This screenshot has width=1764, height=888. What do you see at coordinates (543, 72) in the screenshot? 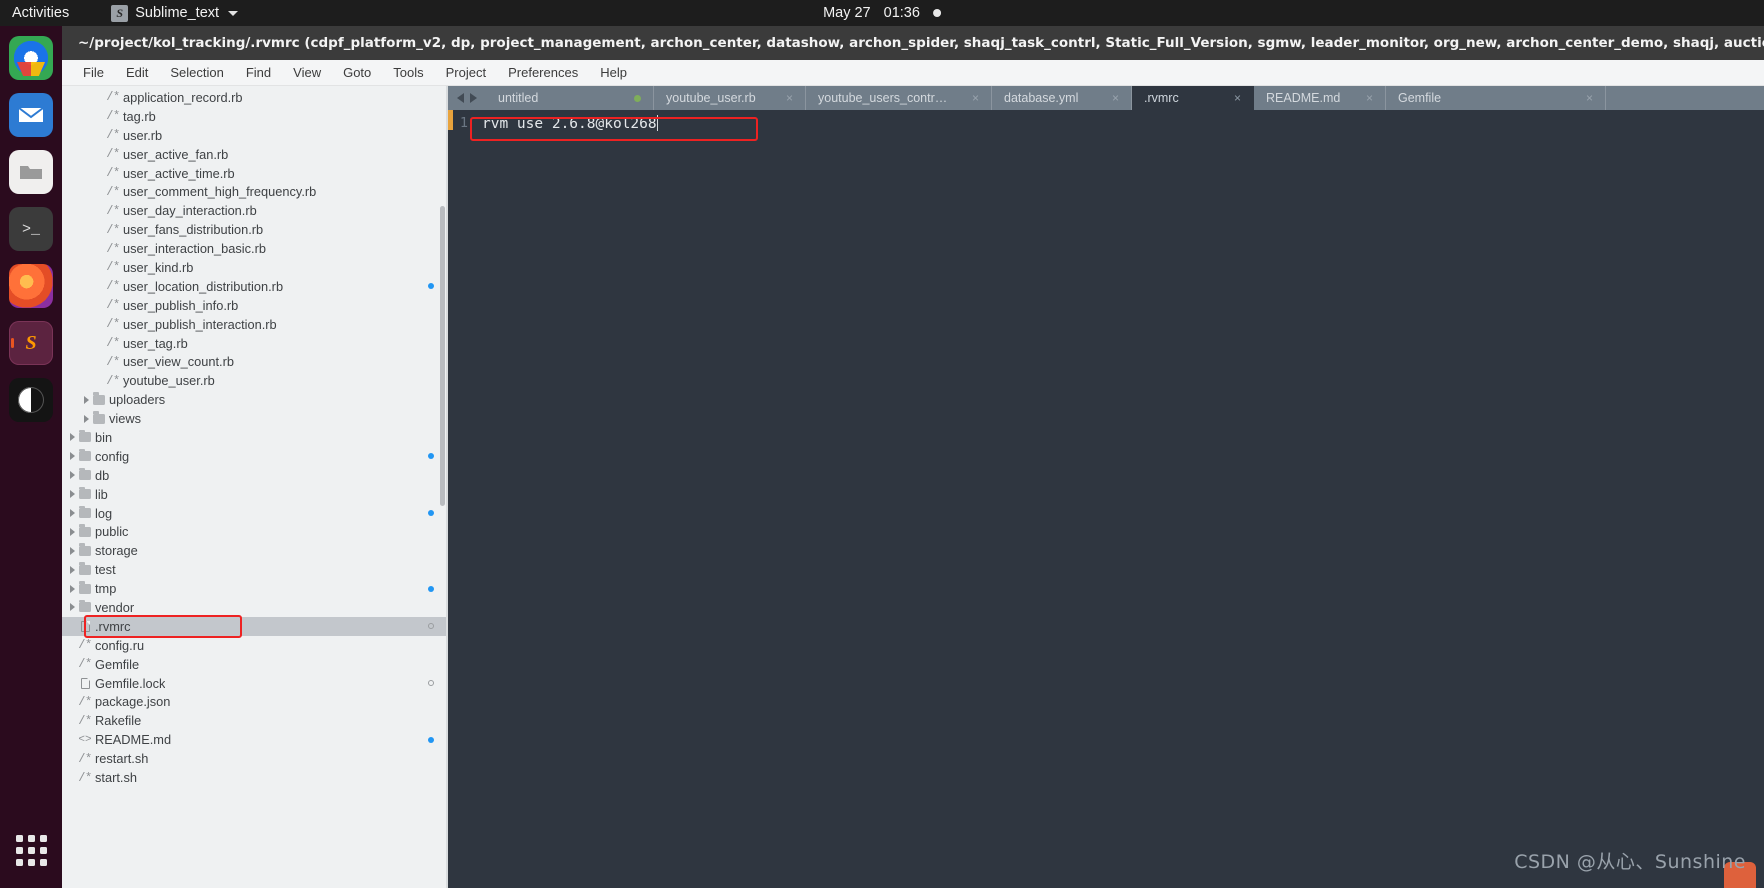
I see `menu-item-preferences: Preferences` at bounding box center [543, 72].